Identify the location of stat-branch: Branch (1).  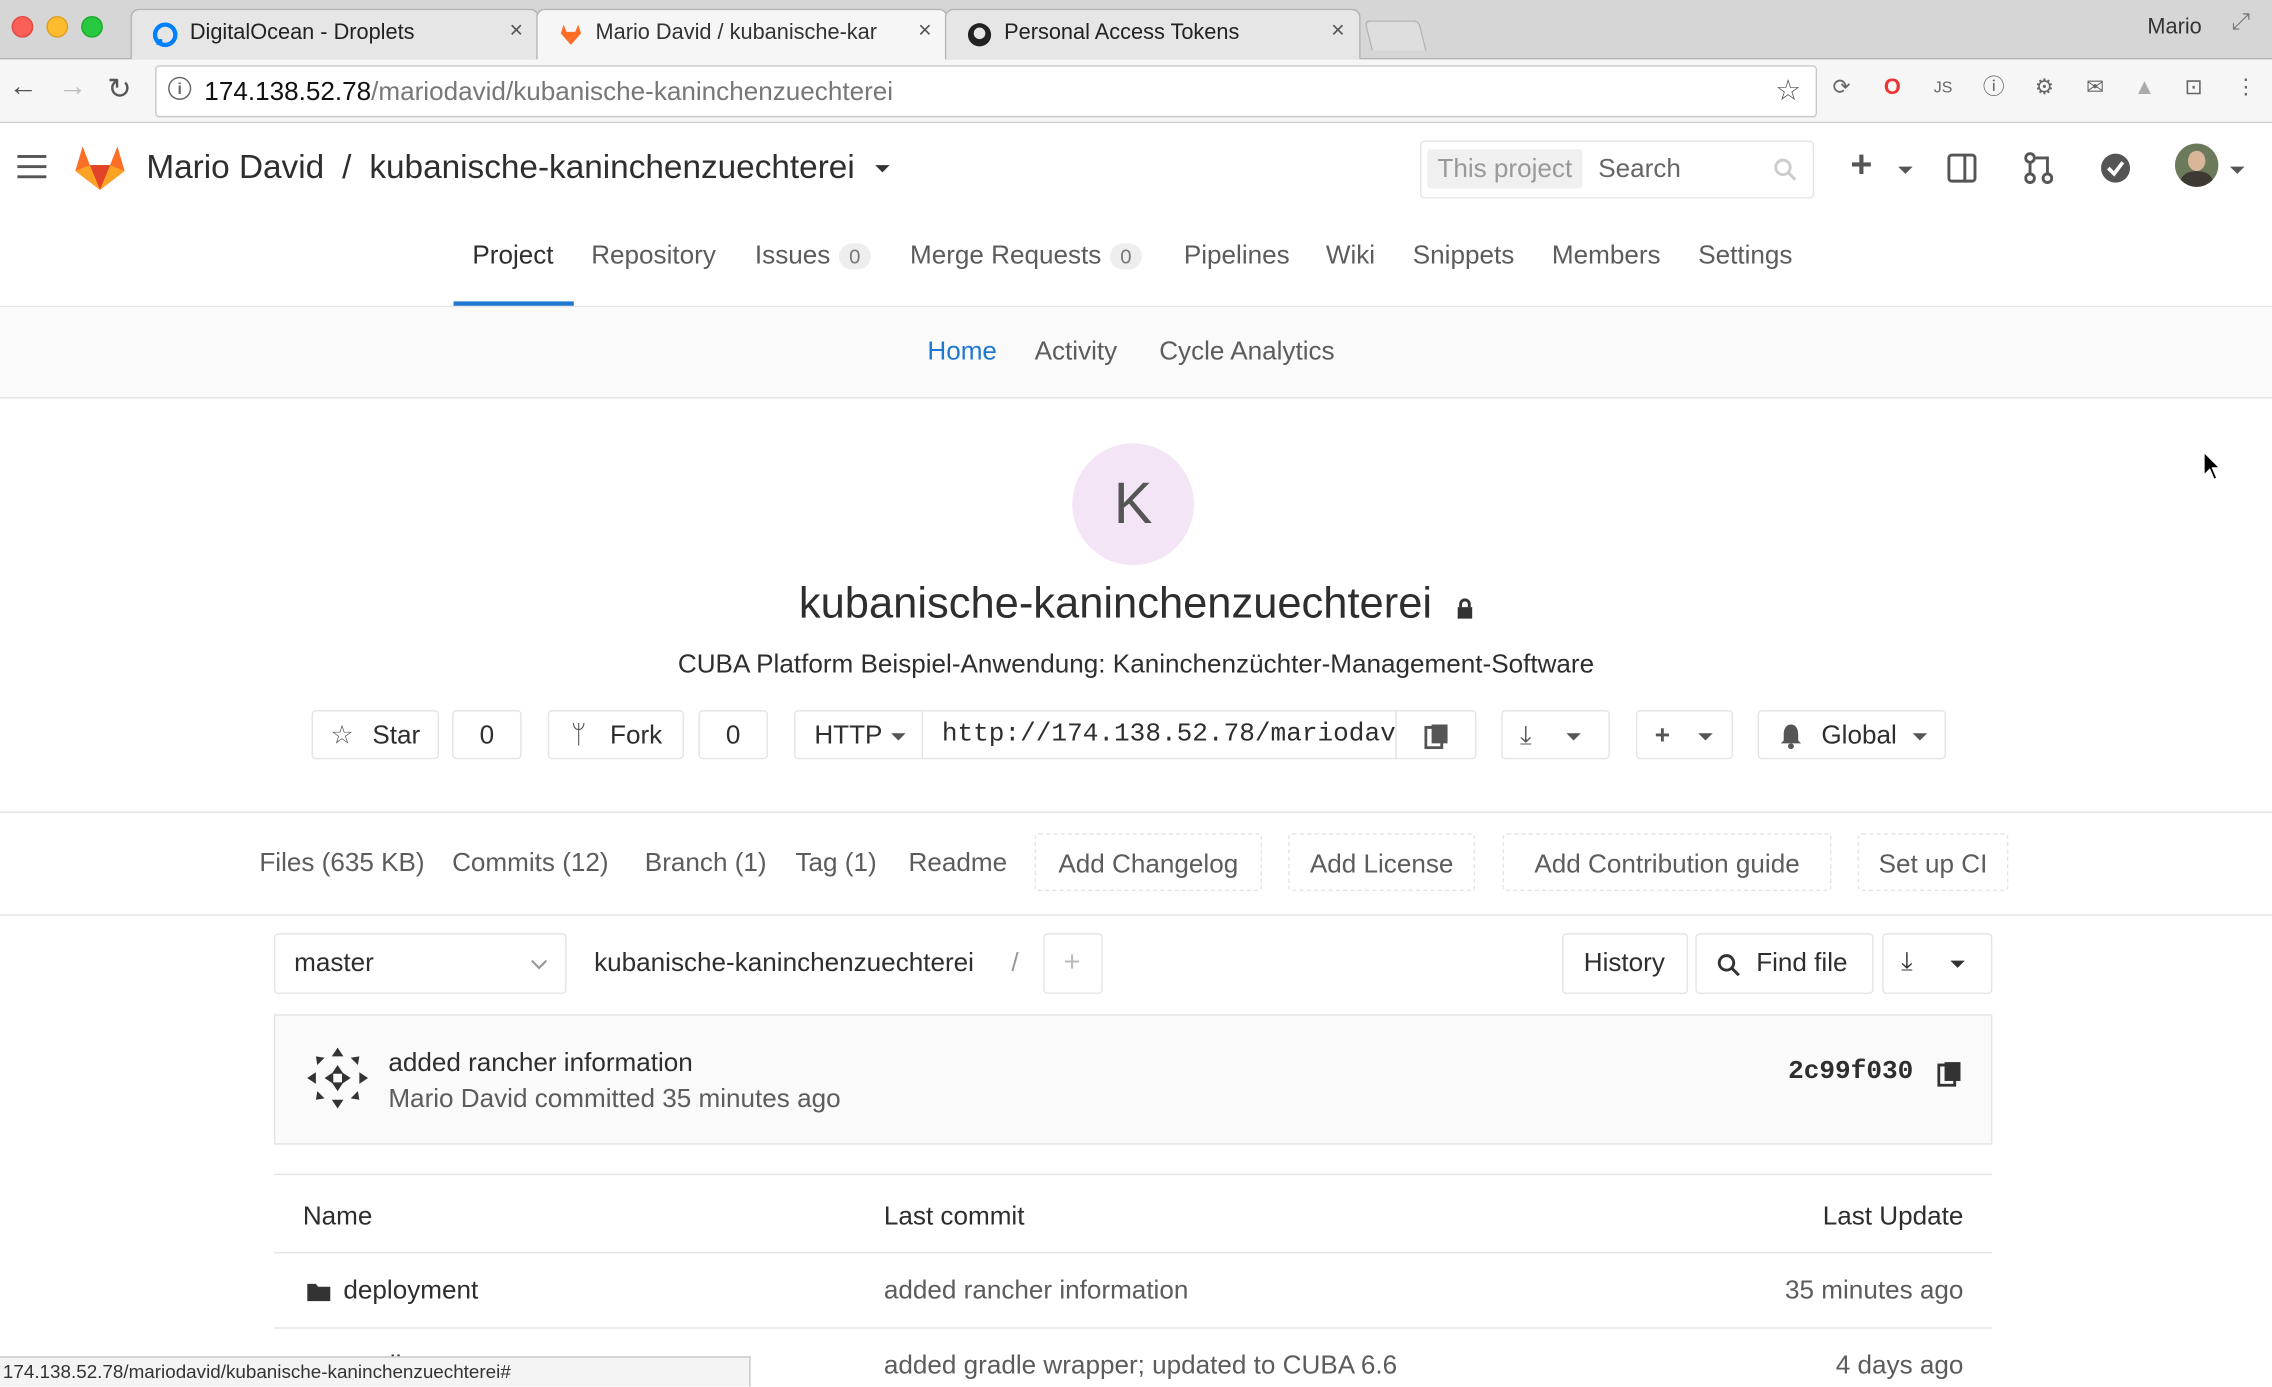
(706, 863).